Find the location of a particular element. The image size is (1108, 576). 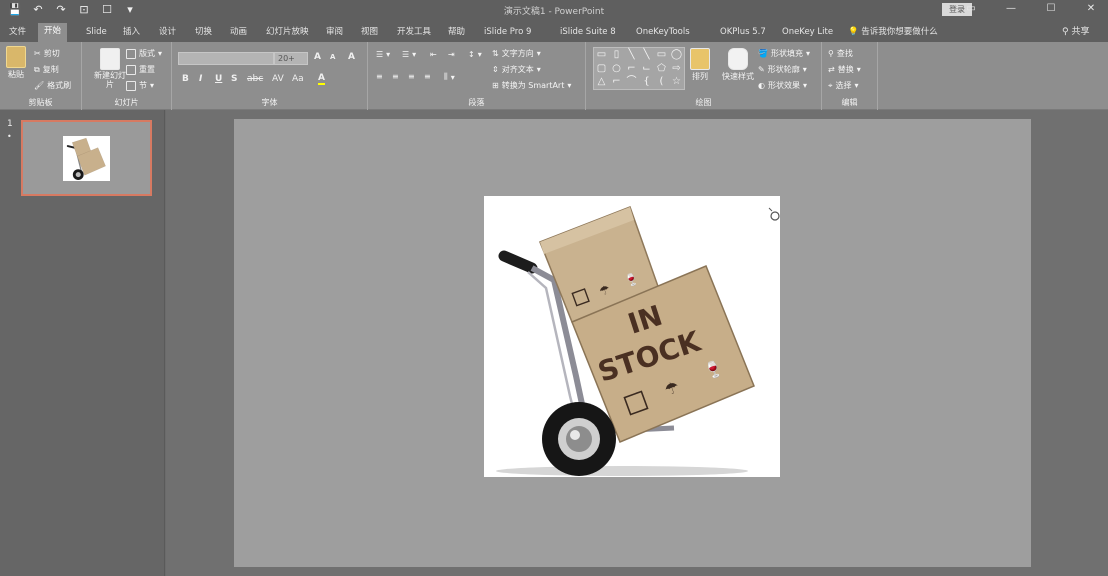

tab-developer: 开发工具 is located at coordinates (414, 33).